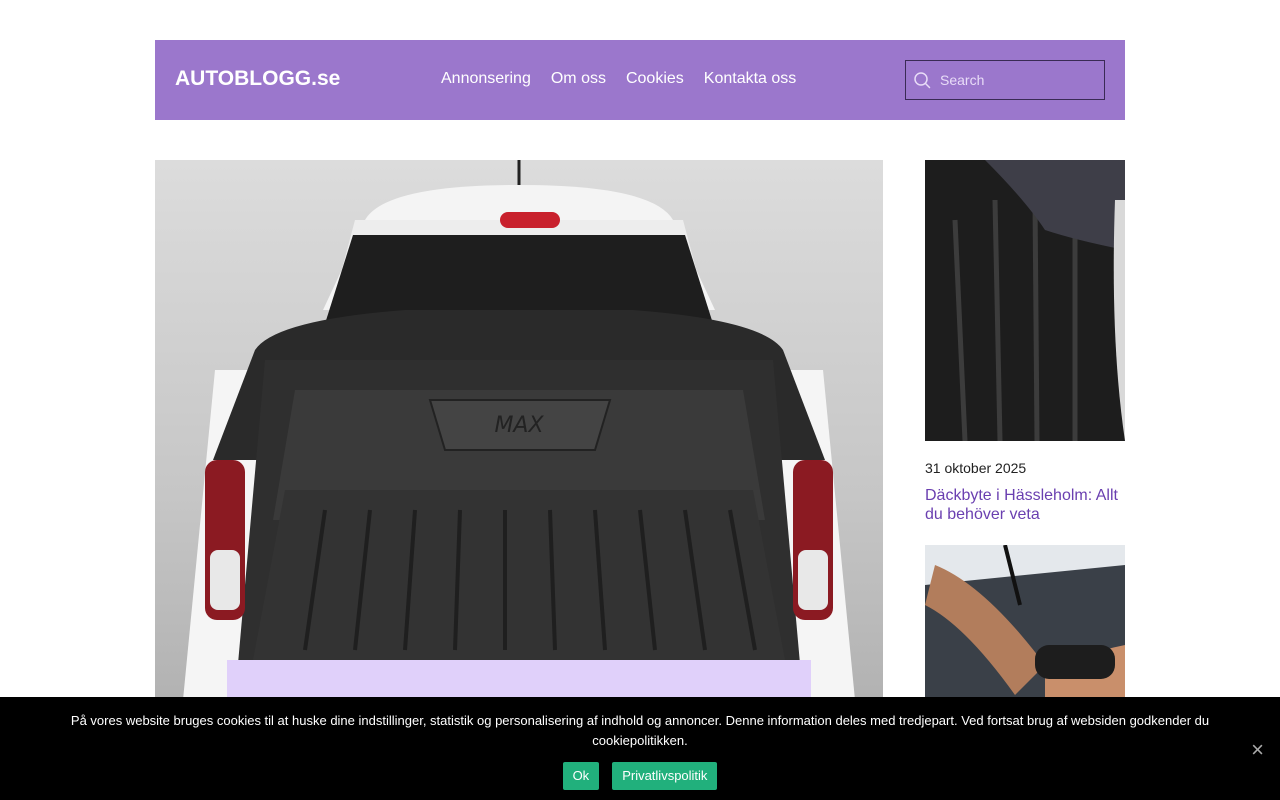  I want to click on cookie-ok-button: Ok, so click(581, 776).